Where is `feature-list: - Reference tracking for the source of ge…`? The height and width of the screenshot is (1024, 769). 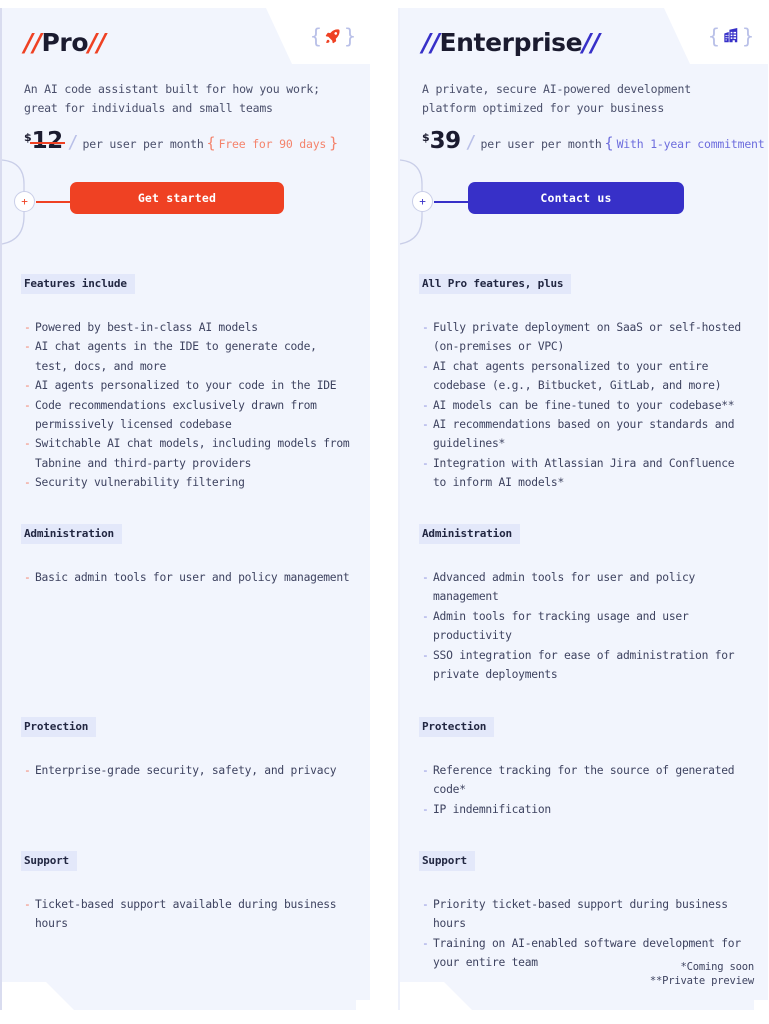
feature-list: - Reference tracking for the source of ge… is located at coordinates (587, 790).